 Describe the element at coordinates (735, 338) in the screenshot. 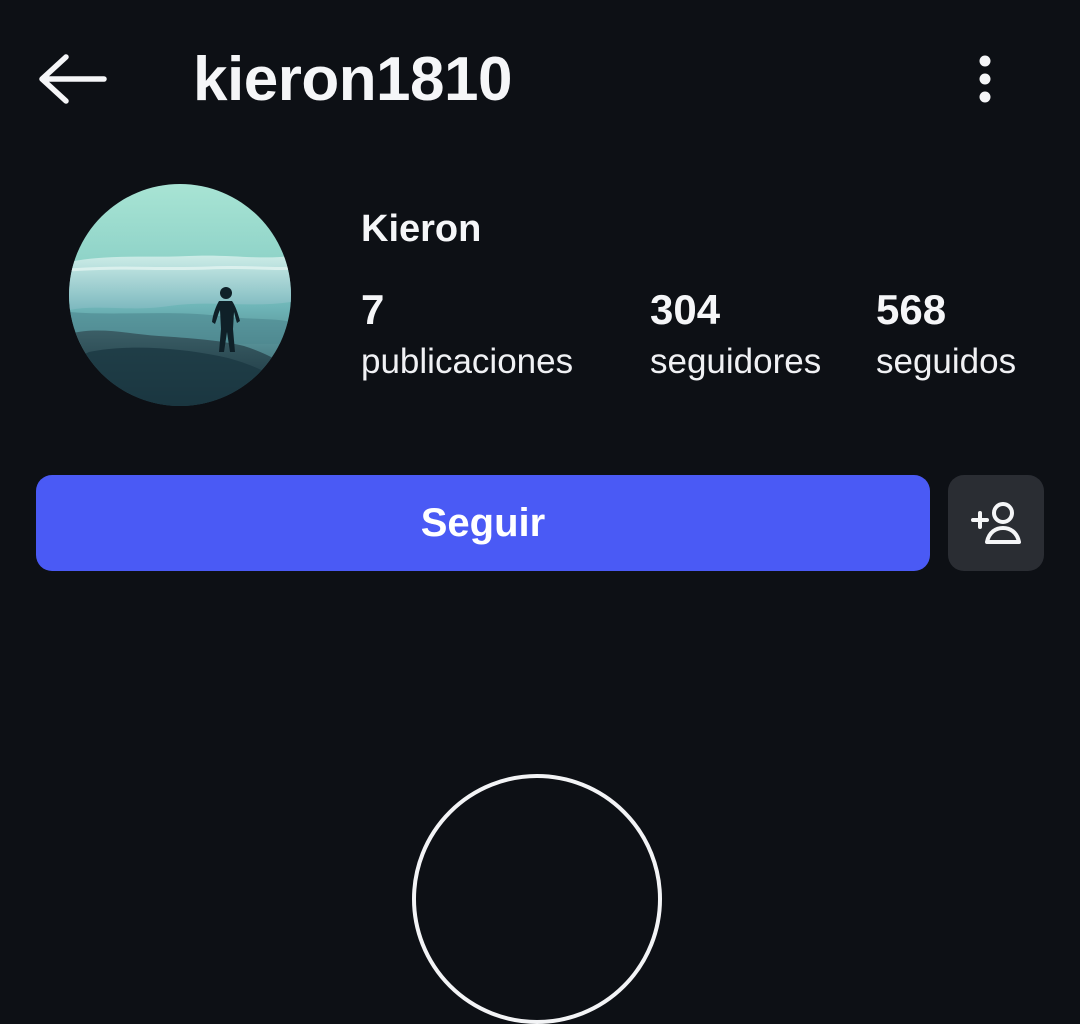

I see `stat-followers: 304 seguidores` at that location.